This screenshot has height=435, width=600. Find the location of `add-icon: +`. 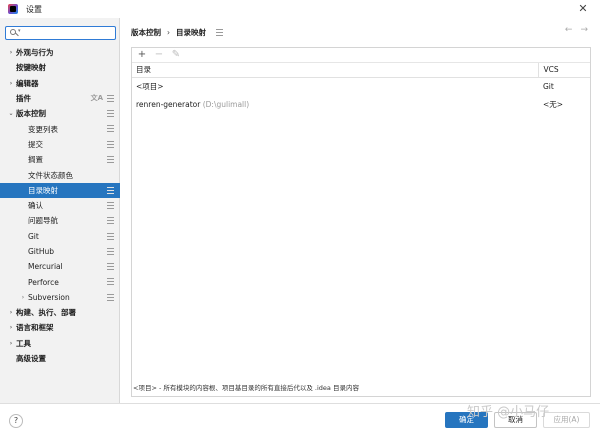

add-icon: + is located at coordinates (142, 55).